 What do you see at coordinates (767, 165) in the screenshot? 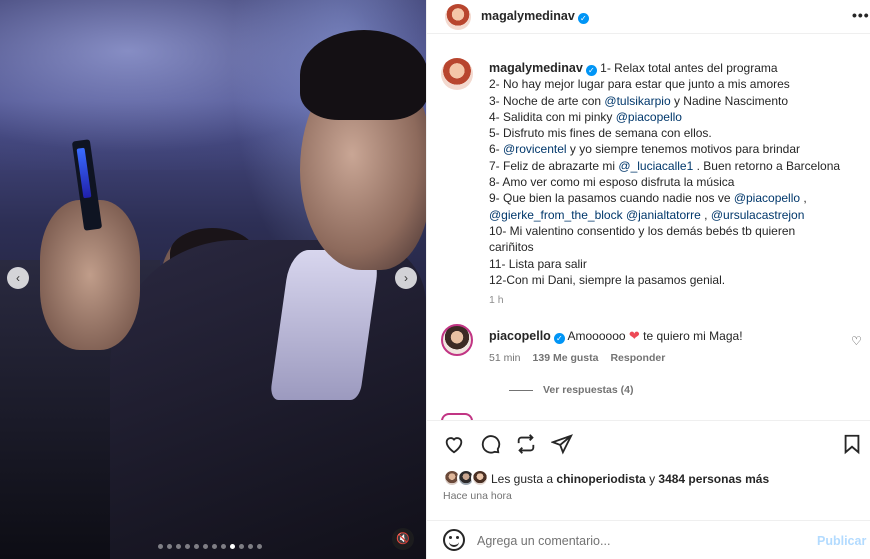
I see `caption-text-part: . Buen retorno a Barcelona` at bounding box center [767, 165].